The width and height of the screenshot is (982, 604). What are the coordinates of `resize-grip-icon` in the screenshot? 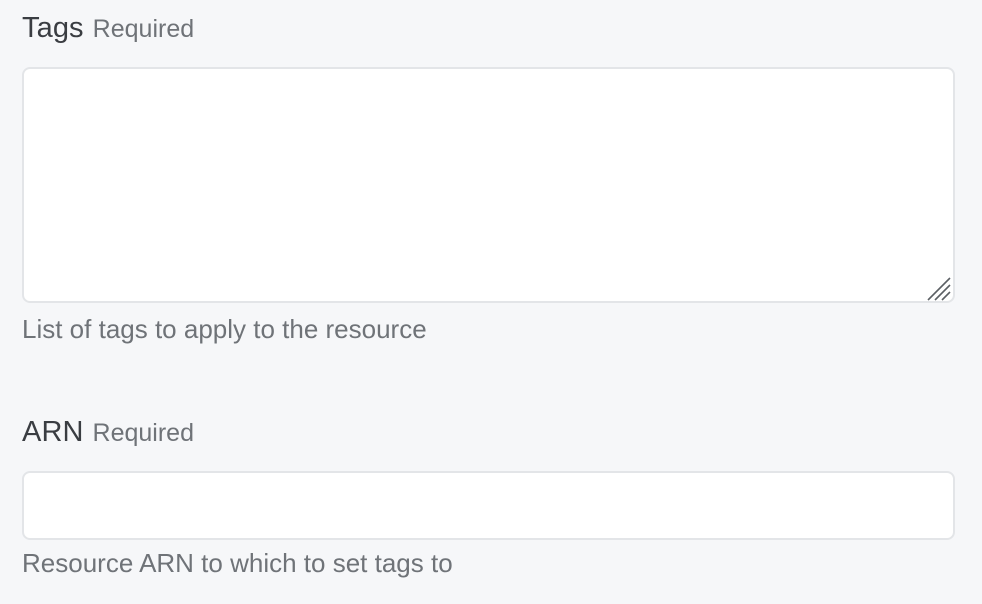 It's located at (939, 289).